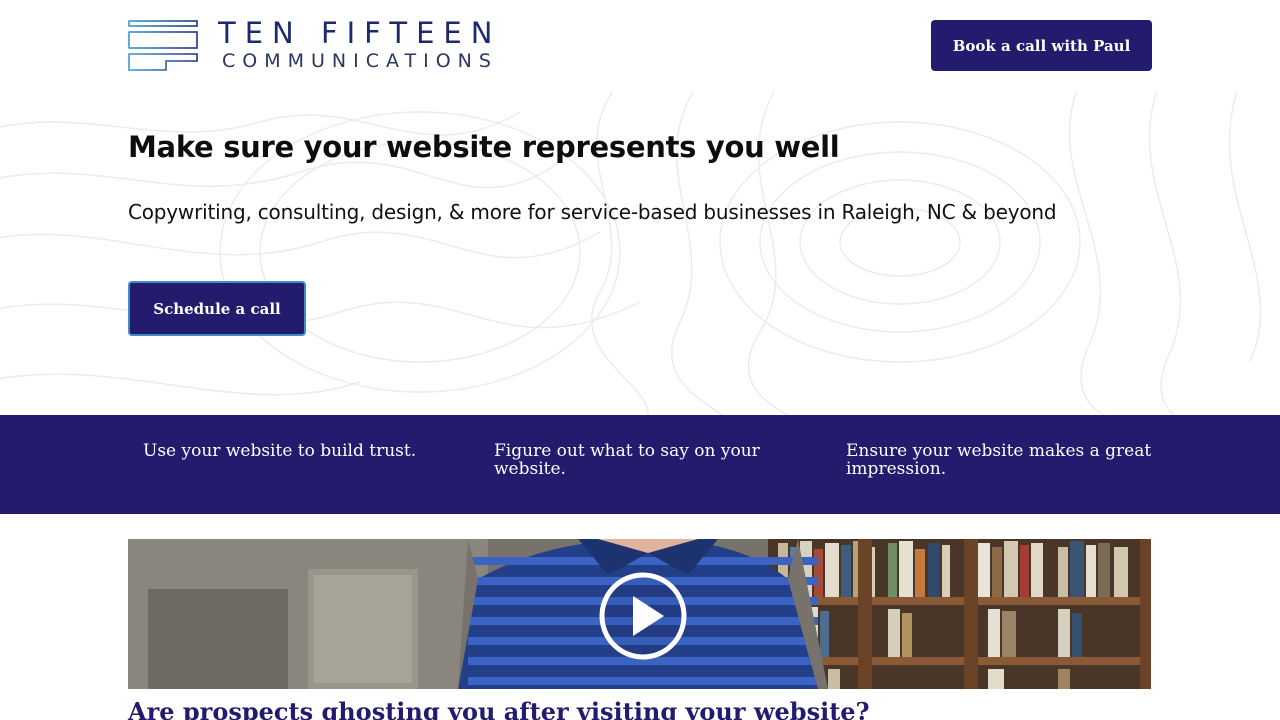 This screenshot has width=1280, height=720. Describe the element at coordinates (627, 460) in the screenshot. I see `value-item-what-to-say: Figure out what to say on your website.` at that location.